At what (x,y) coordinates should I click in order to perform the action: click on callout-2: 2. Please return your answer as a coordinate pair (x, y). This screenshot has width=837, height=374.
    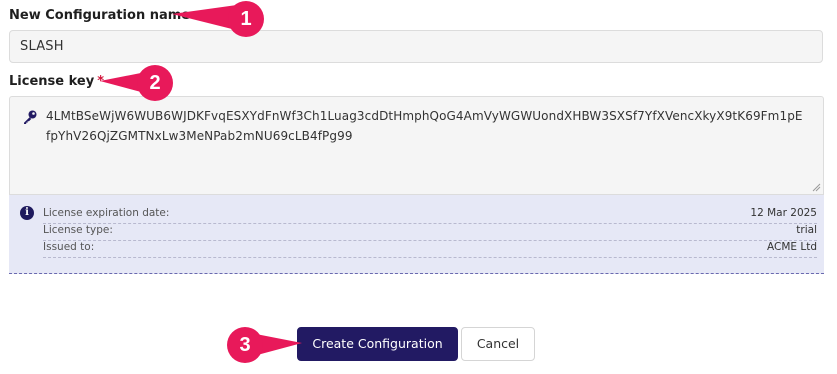
    Looking at the image, I should click on (137, 83).